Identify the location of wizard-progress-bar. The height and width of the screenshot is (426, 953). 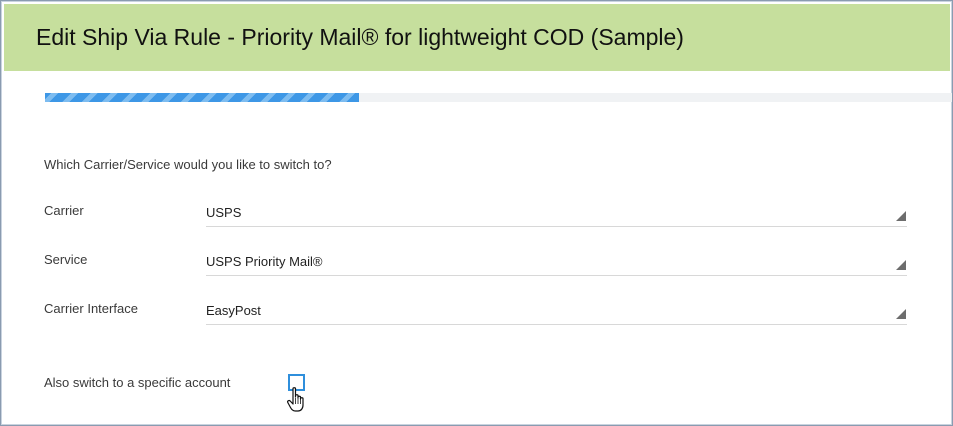
(498, 97).